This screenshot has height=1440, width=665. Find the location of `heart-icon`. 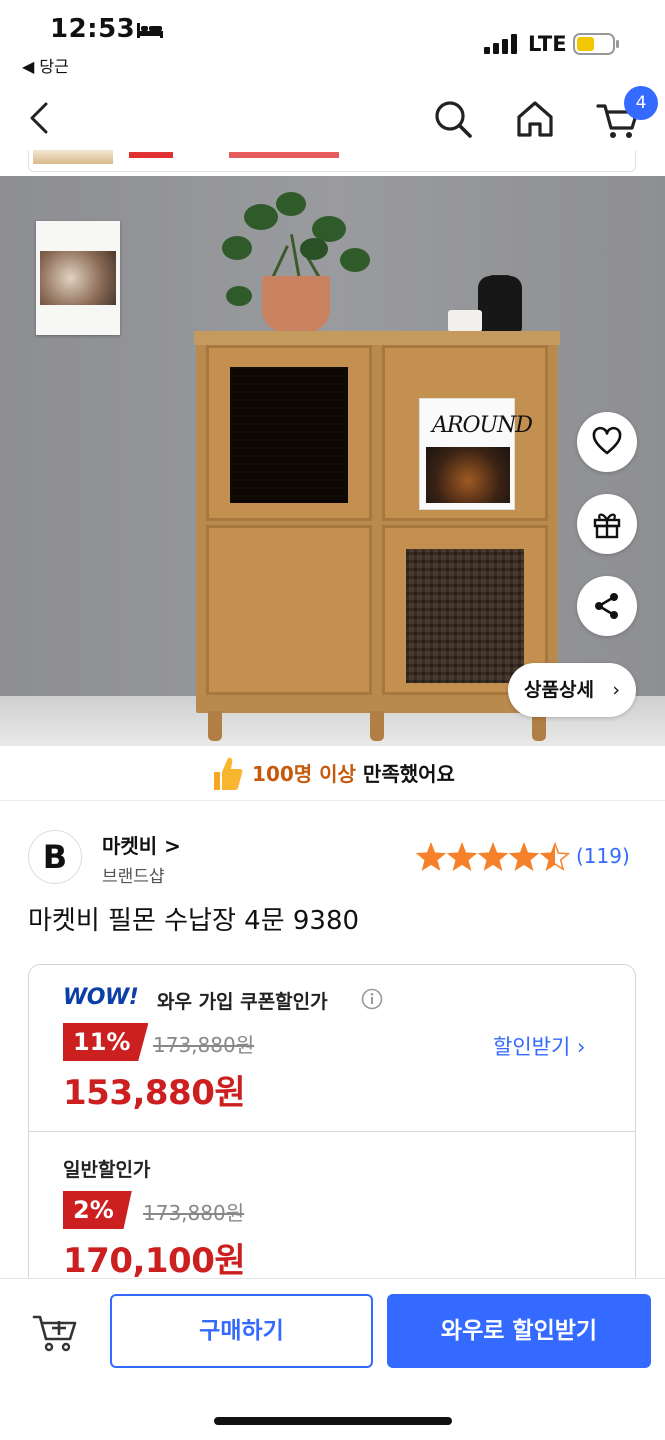

heart-icon is located at coordinates (607, 440).